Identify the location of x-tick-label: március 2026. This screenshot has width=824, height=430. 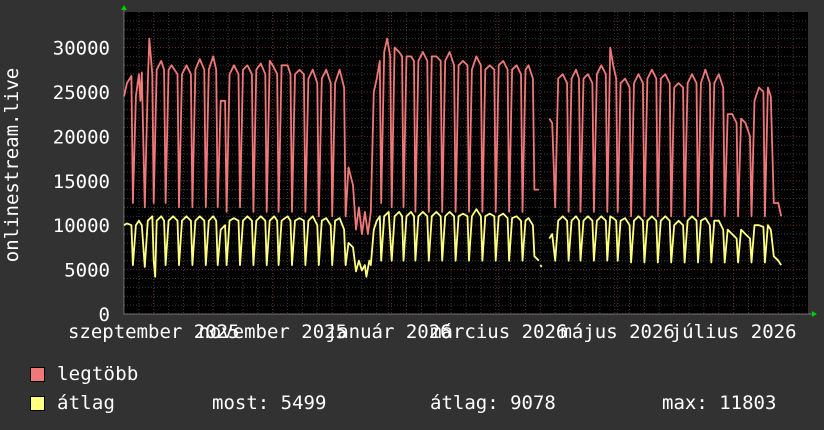
(498, 332).